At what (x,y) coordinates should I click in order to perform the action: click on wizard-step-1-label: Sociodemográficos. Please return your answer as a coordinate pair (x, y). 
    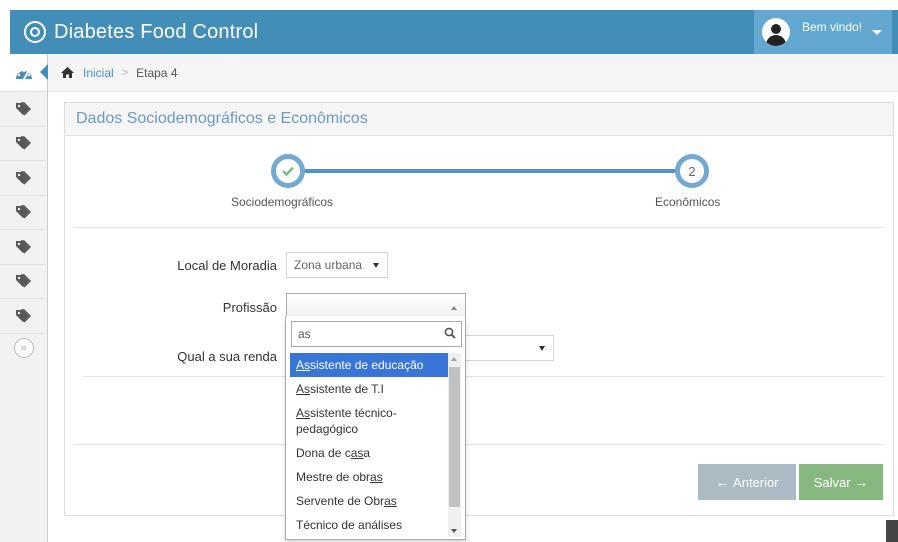
    Looking at the image, I should click on (282, 202).